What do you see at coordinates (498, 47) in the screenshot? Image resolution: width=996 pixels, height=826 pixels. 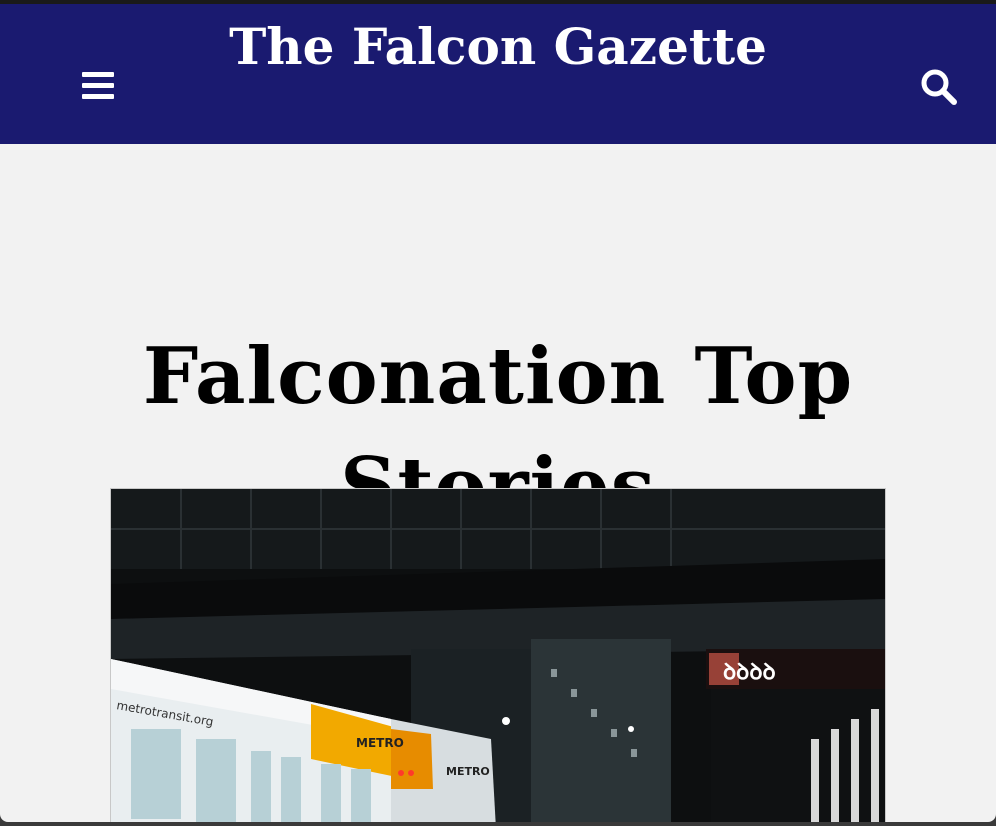 I see `site-title: The Falcon Gazette` at bounding box center [498, 47].